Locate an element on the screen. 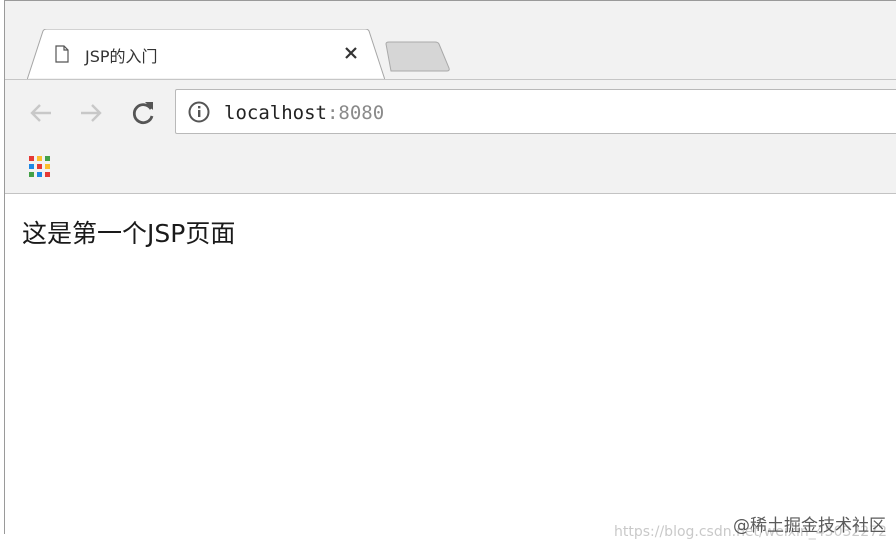  page-body-text: 这是第一个JSP页面 is located at coordinates (129, 233).